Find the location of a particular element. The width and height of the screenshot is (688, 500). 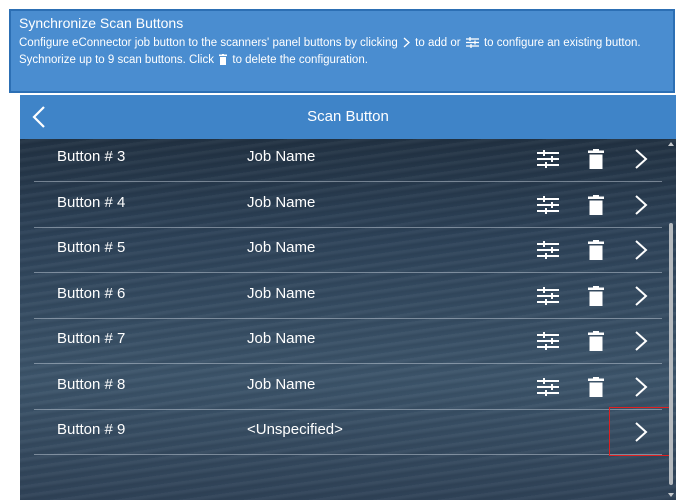

job-name: <Unspecified> is located at coordinates (295, 429).